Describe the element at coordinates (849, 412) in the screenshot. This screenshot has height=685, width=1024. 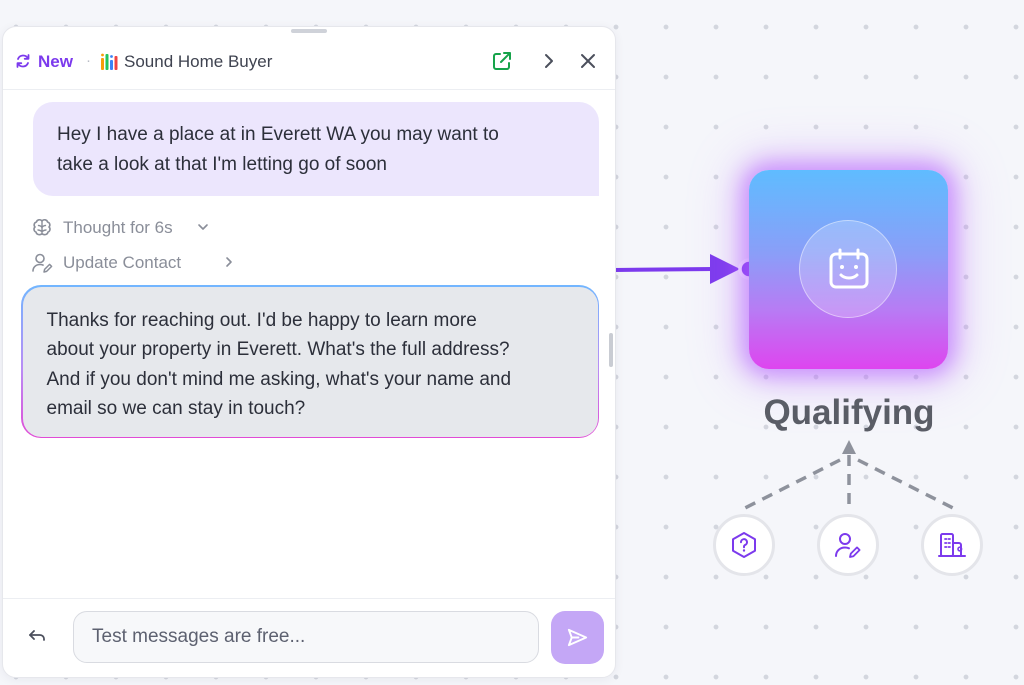
I see `node-label: Qualifying` at that location.